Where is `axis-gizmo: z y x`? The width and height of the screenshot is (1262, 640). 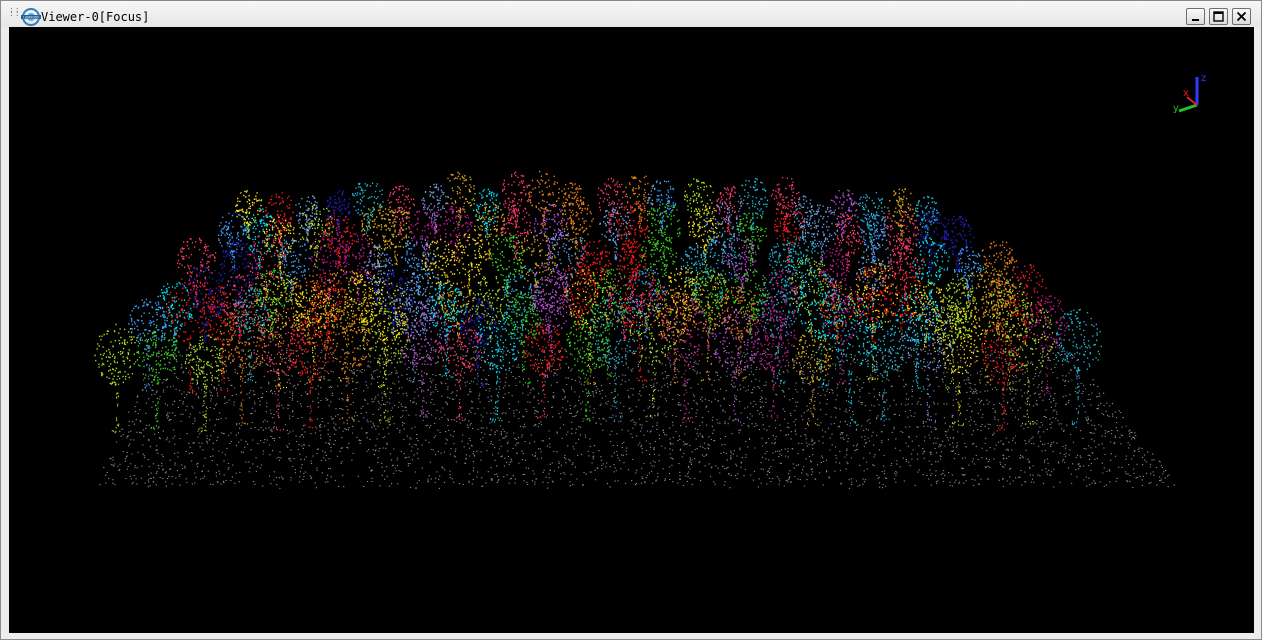
axis-gizmo: z y x is located at coordinates (1189, 93).